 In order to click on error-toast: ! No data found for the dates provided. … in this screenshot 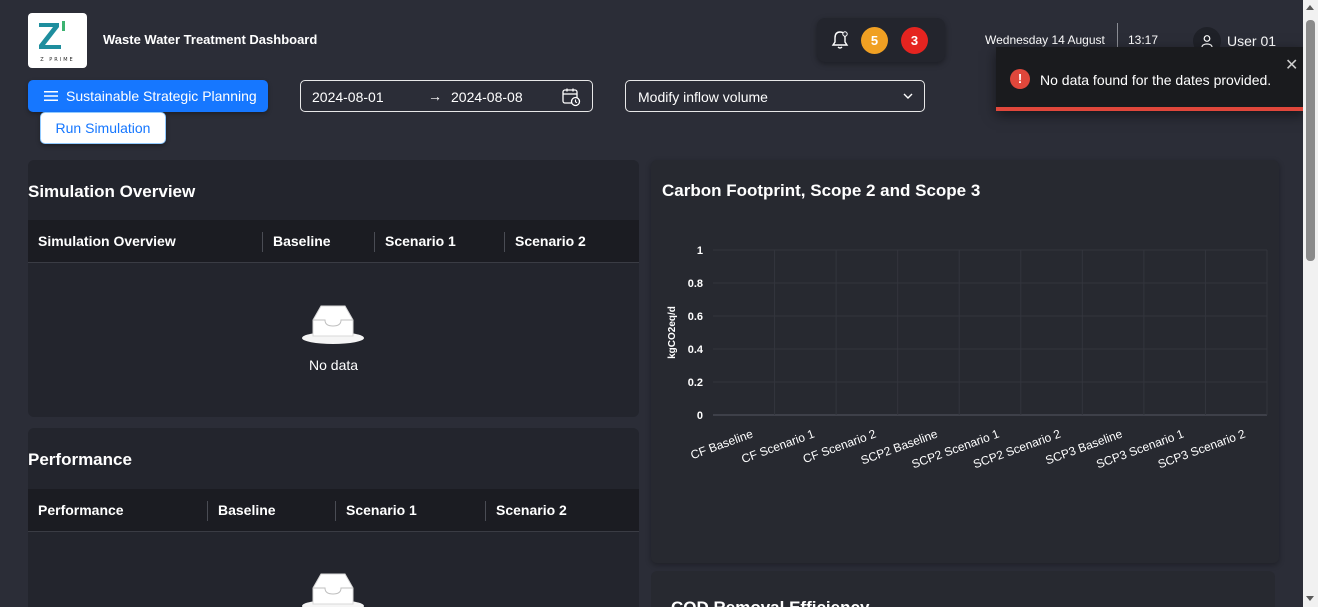, I will do `click(1150, 79)`.